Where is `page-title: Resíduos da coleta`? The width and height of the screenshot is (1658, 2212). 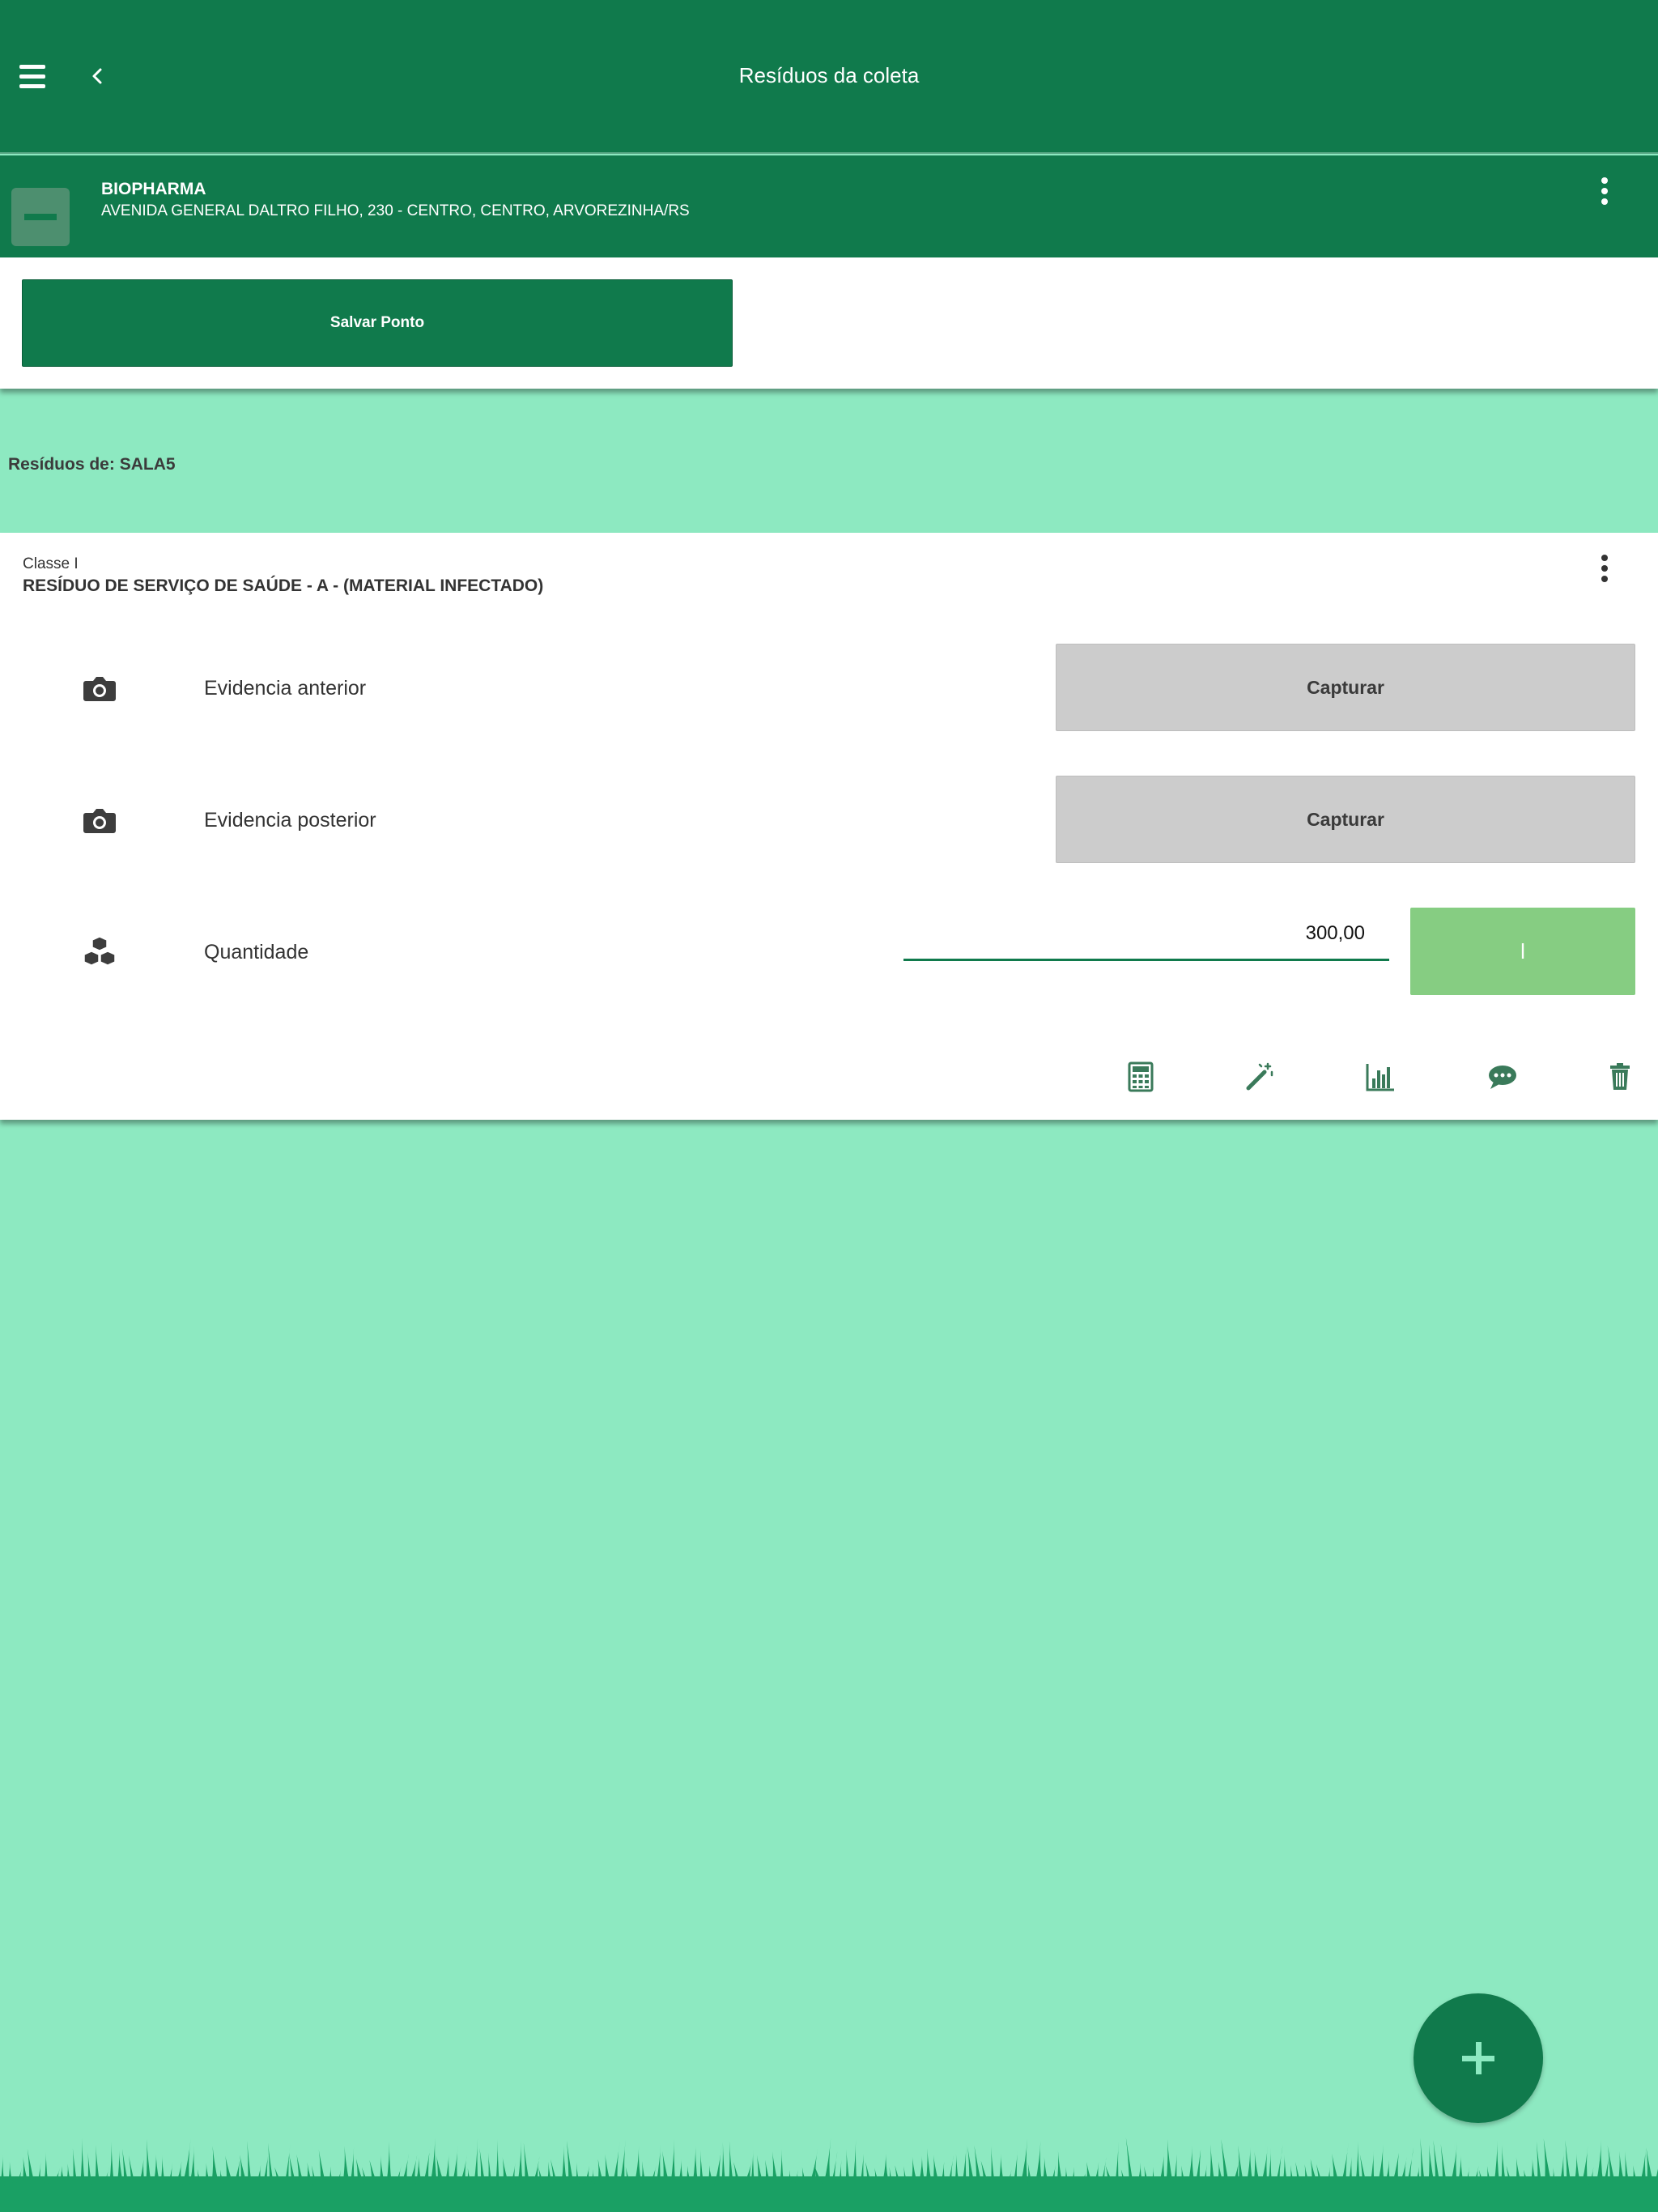 page-title: Resíduos da coleta is located at coordinates (829, 75).